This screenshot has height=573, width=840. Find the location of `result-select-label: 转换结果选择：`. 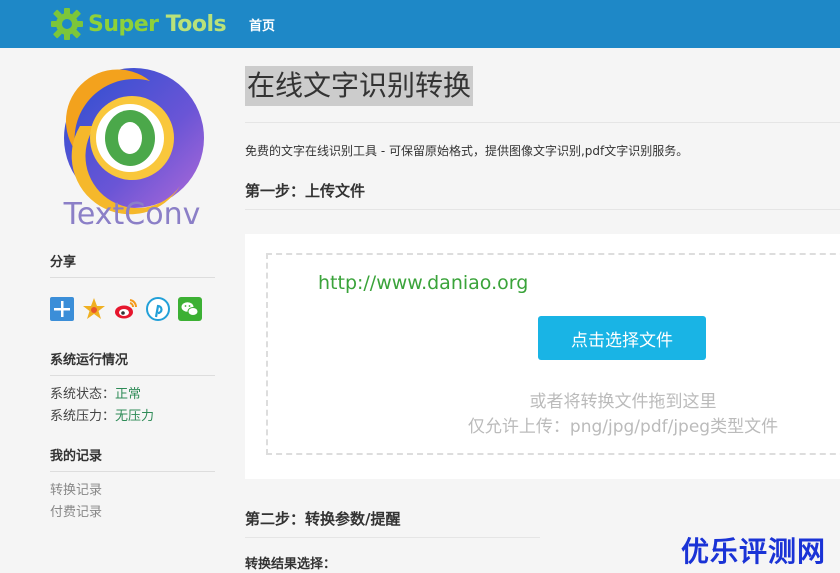

result-select-label: 转换结果选择： is located at coordinates (291, 564).